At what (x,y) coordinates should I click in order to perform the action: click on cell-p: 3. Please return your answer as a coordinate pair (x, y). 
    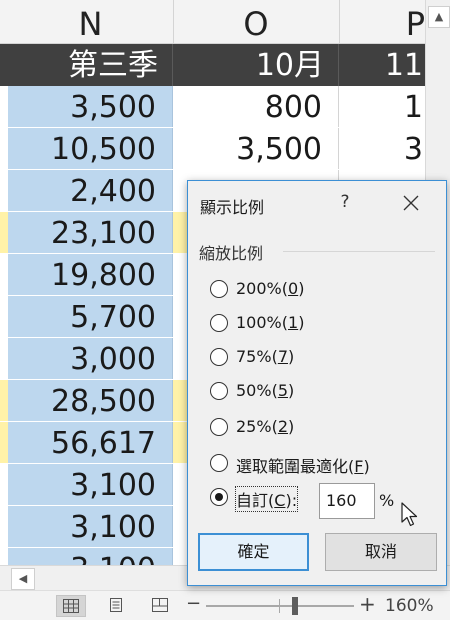
    Looking at the image, I should click on (382, 148).